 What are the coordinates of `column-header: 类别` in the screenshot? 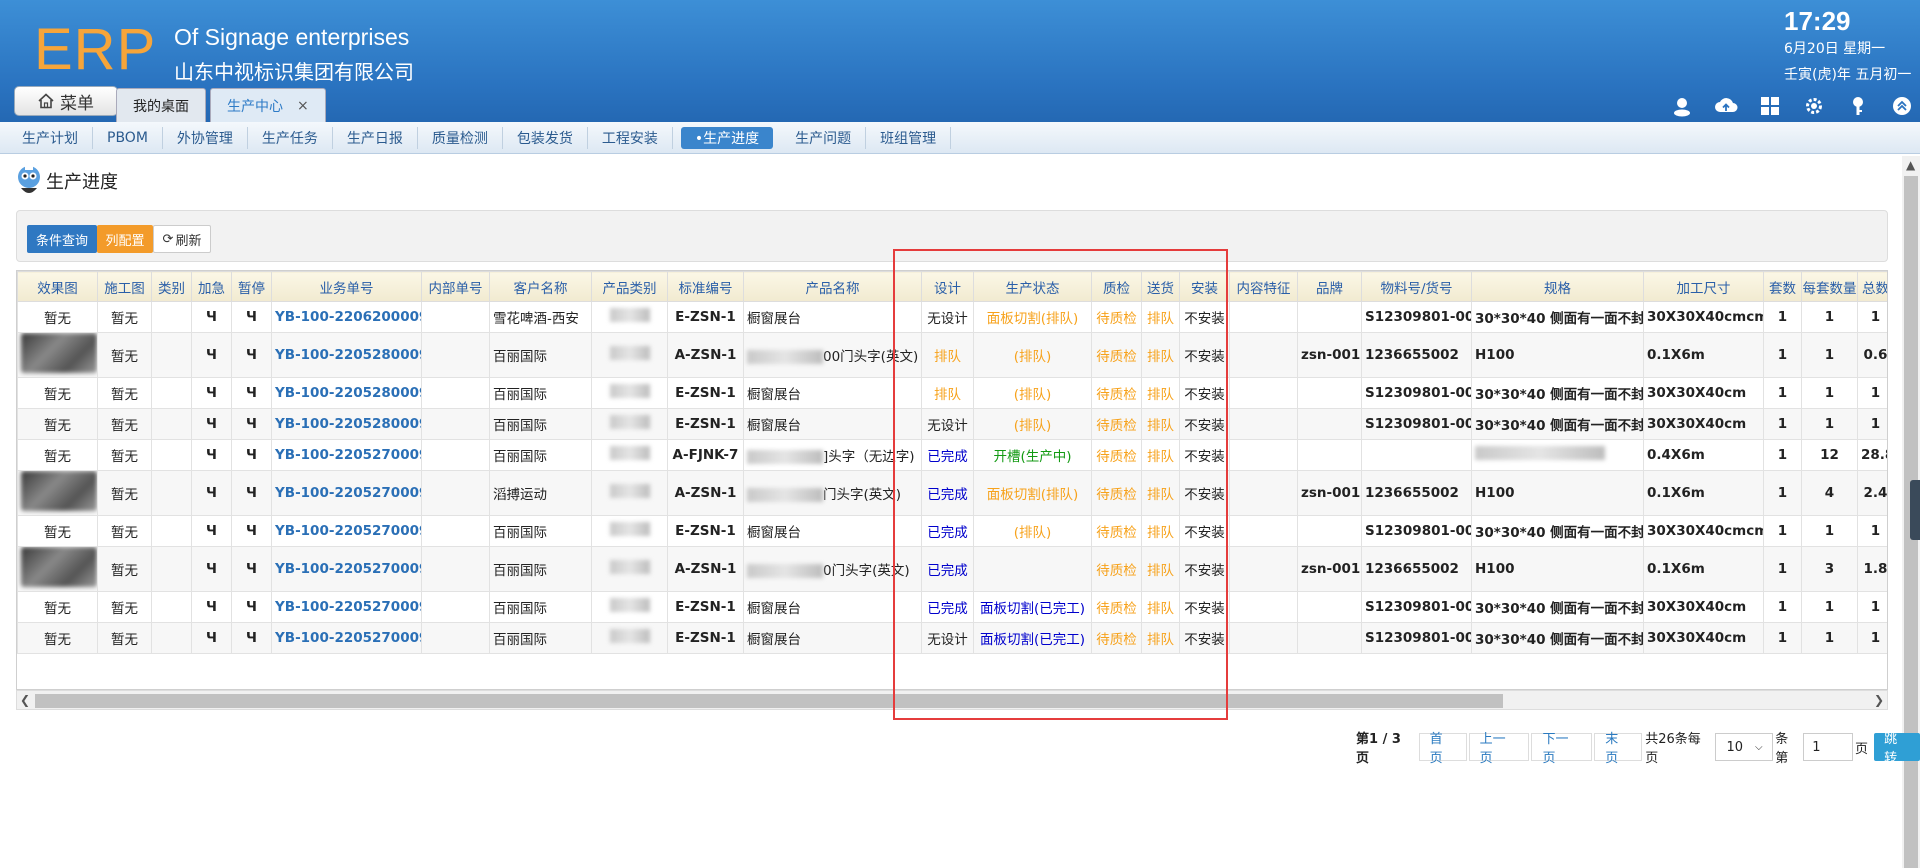 It's located at (171, 286).